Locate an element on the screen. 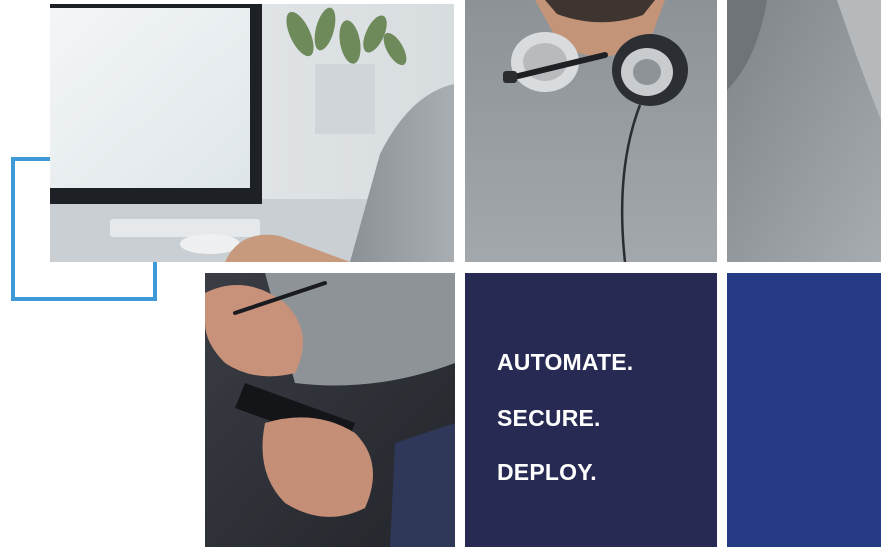 The width and height of the screenshot is (881, 547). sweater-shoulder-photo is located at coordinates (804, 131).